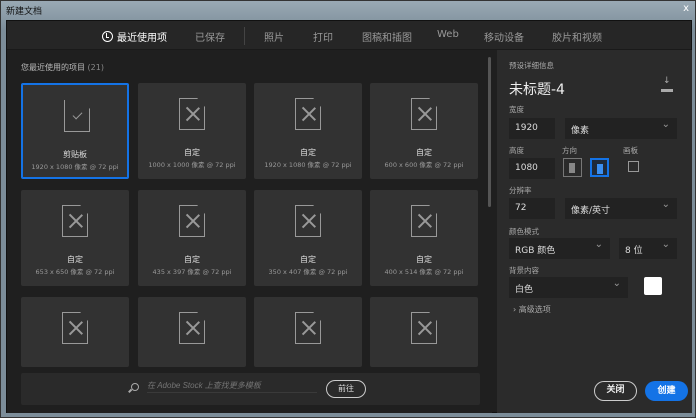 This screenshot has height=418, width=696. Describe the element at coordinates (346, 389) in the screenshot. I see `go-button: 前往` at that location.